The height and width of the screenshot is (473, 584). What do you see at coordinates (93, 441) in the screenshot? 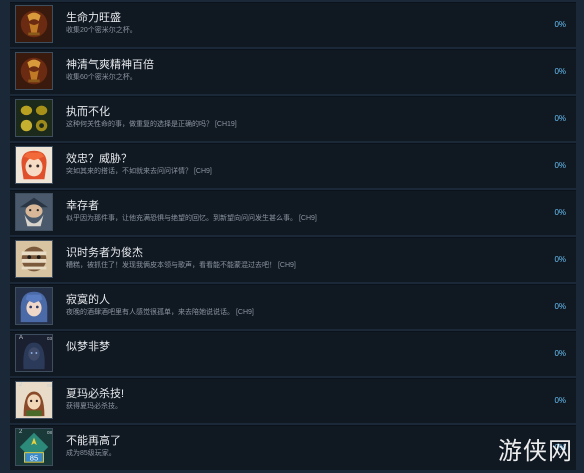
I see `achievement-title: 不能再高了` at bounding box center [93, 441].